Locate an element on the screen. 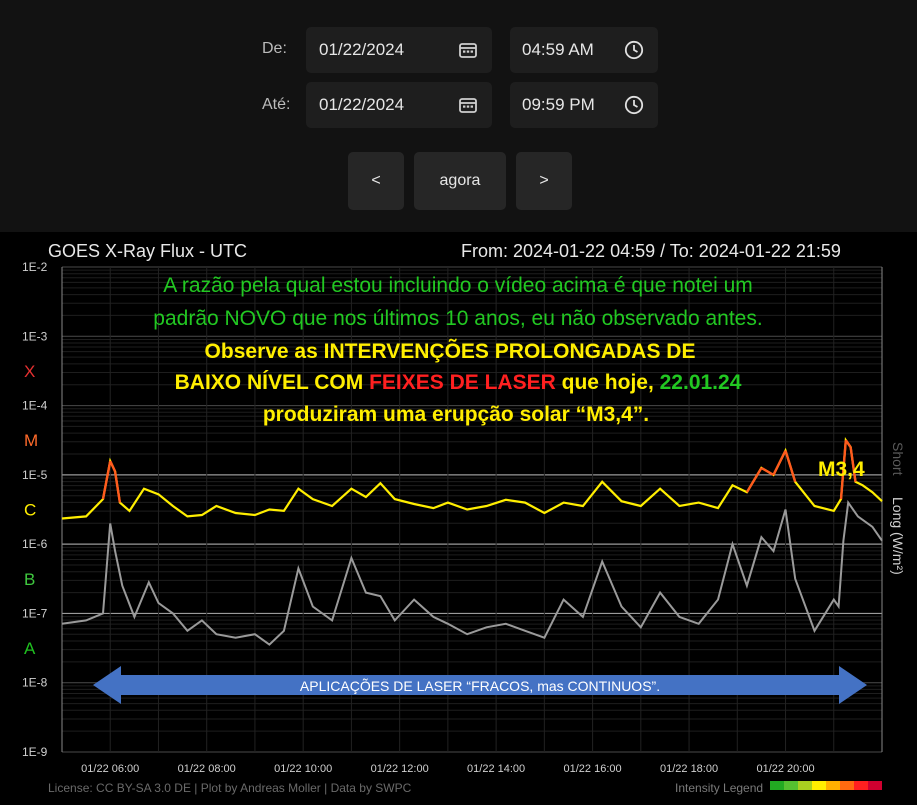 This screenshot has width=917, height=805. from-label: De: is located at coordinates (274, 48).